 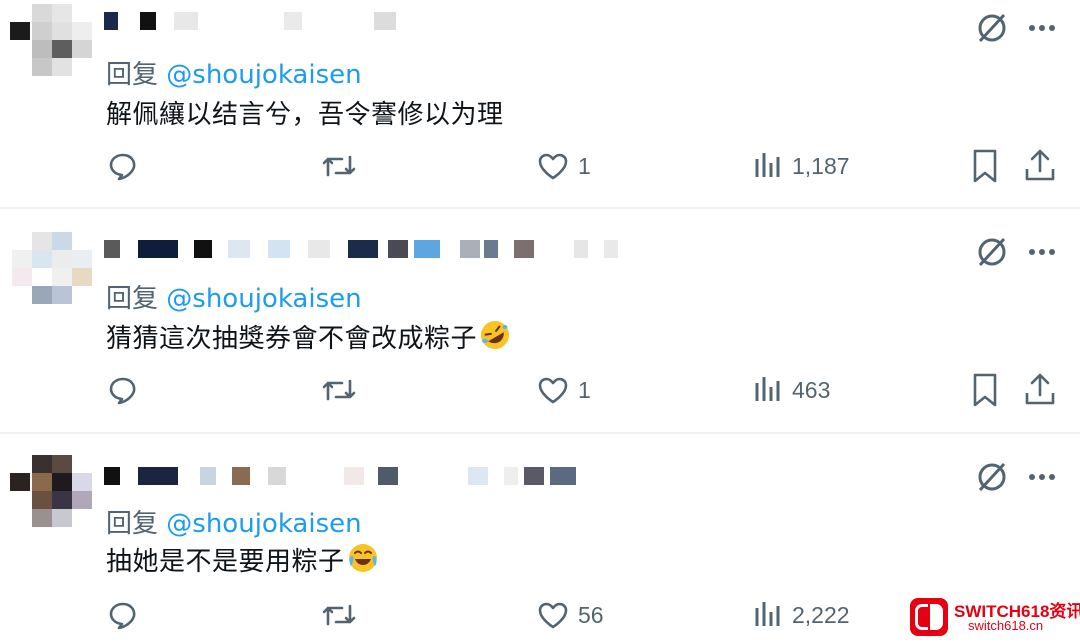 I want to click on views-button: 1,187, so click(x=801, y=166).